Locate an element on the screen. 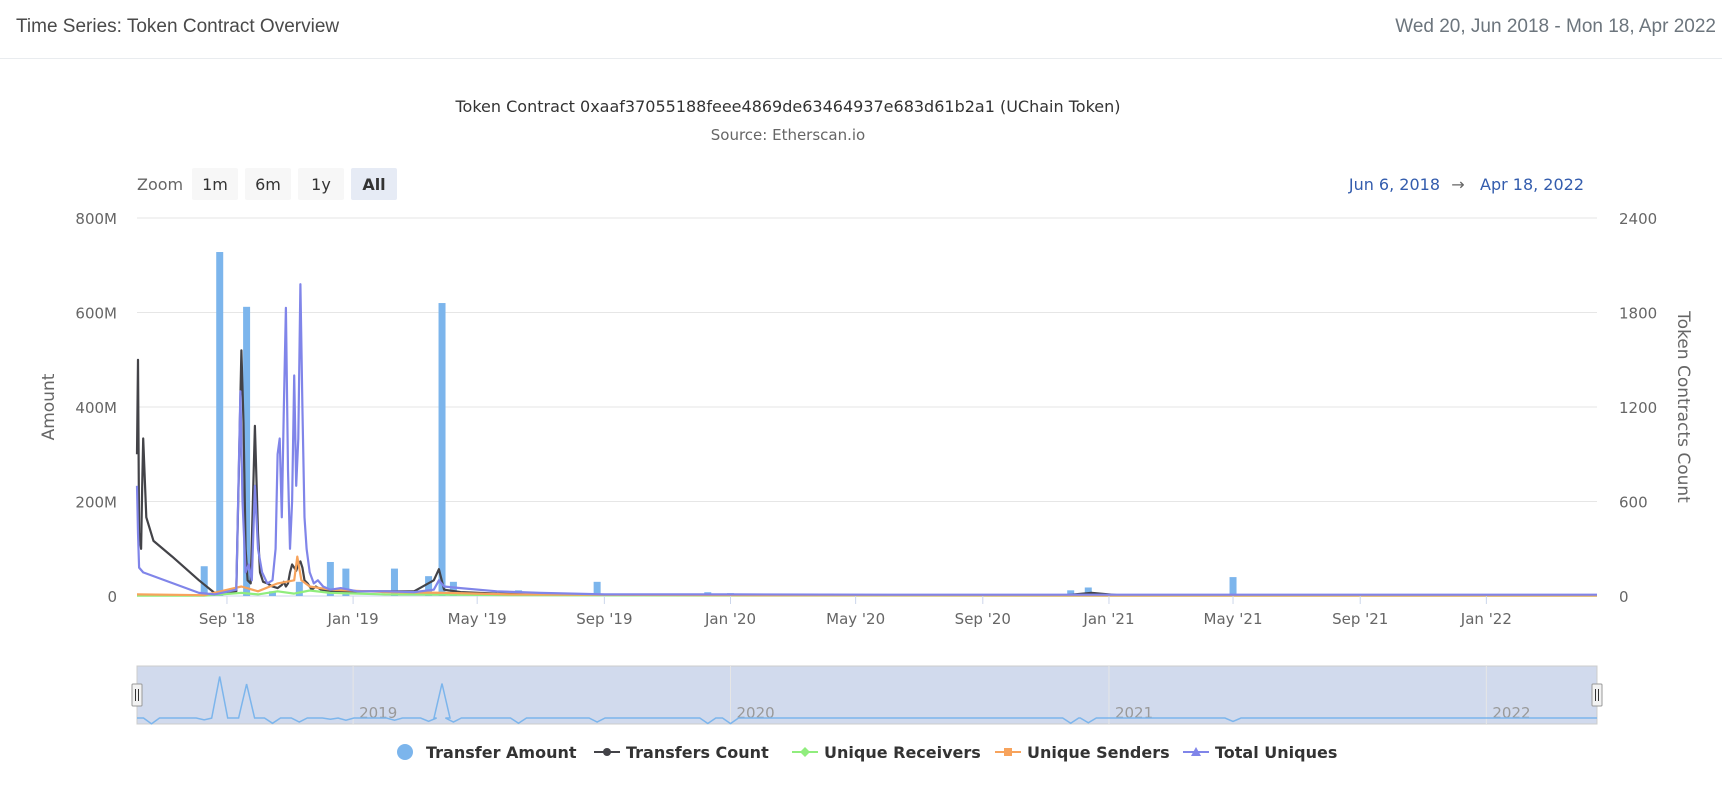 The image size is (1722, 803). y-right-tick-label: 0 is located at coordinates (1624, 597).